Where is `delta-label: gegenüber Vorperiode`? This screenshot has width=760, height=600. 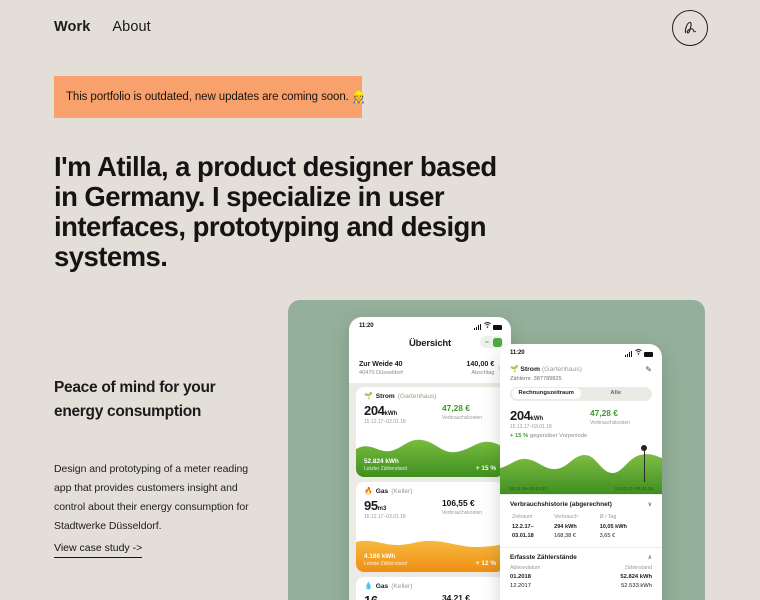
delta-label: gegenüber Vorperiode is located at coordinates (558, 435).